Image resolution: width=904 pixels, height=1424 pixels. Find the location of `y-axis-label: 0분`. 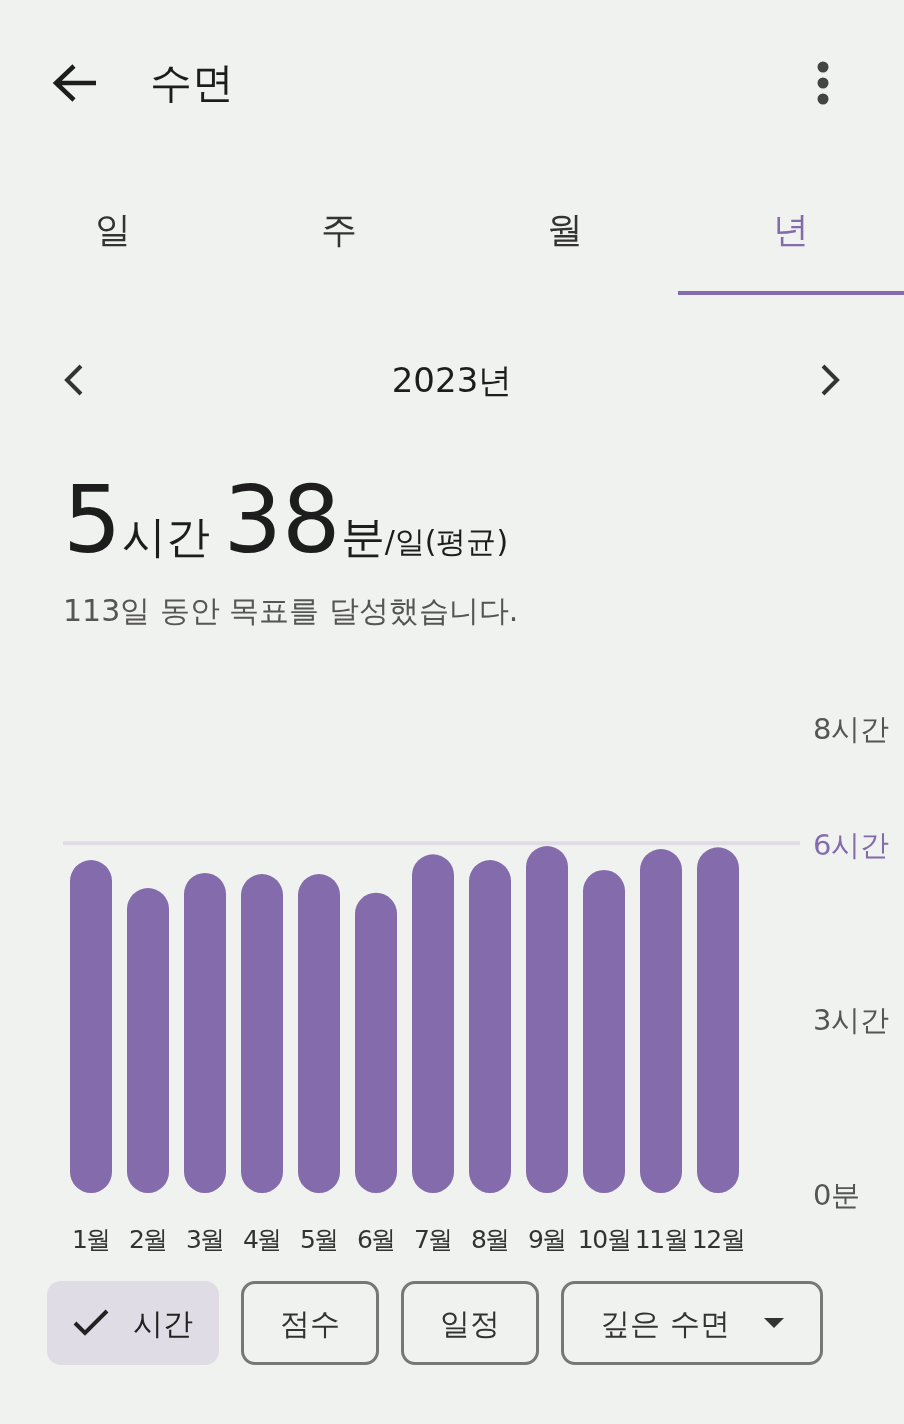

y-axis-label: 0분 is located at coordinates (837, 1195).